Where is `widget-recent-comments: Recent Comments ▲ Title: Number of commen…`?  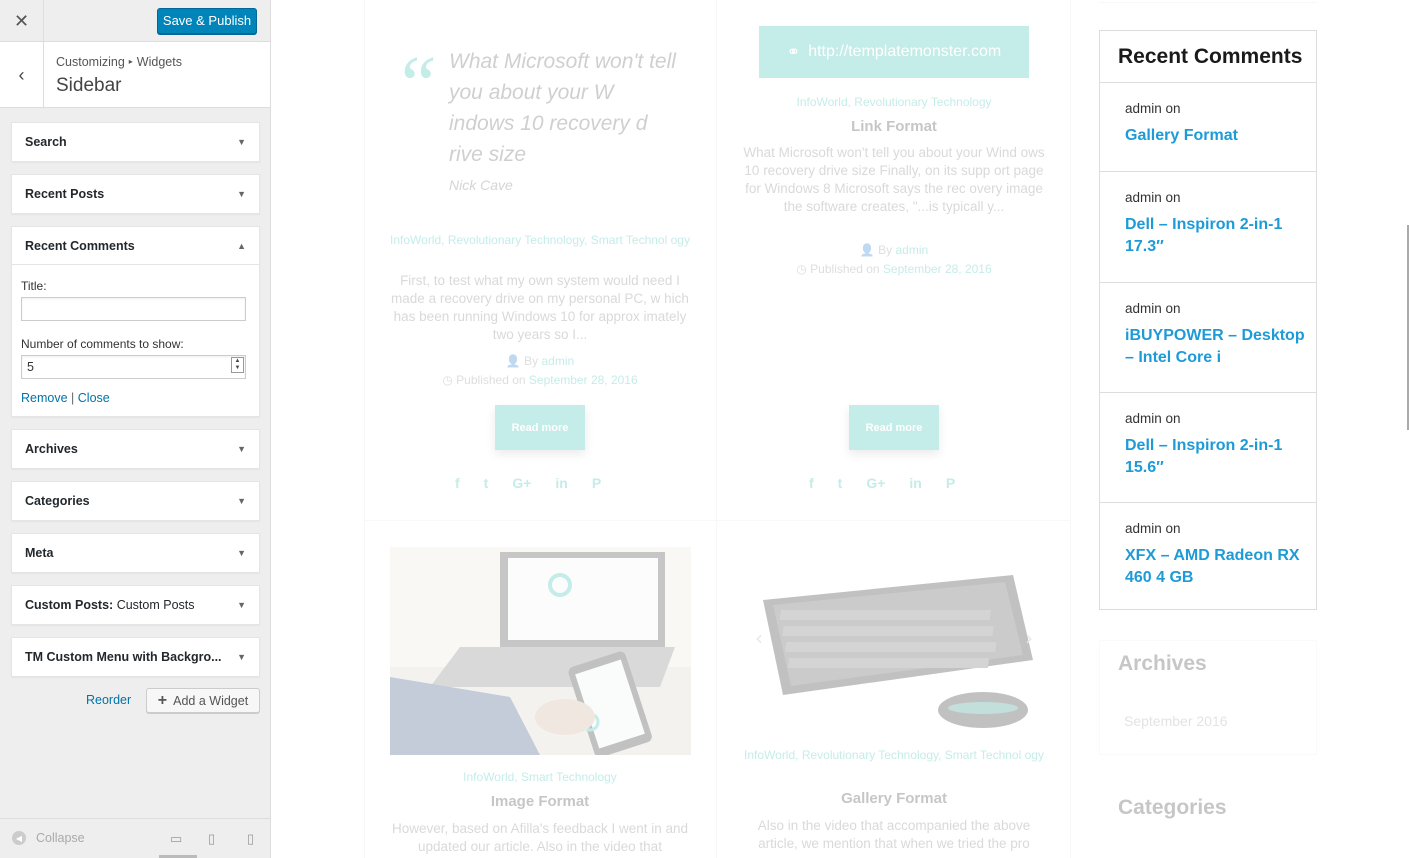
widget-recent-comments: Recent Comments ▲ Title: Number of commen… is located at coordinates (135, 321).